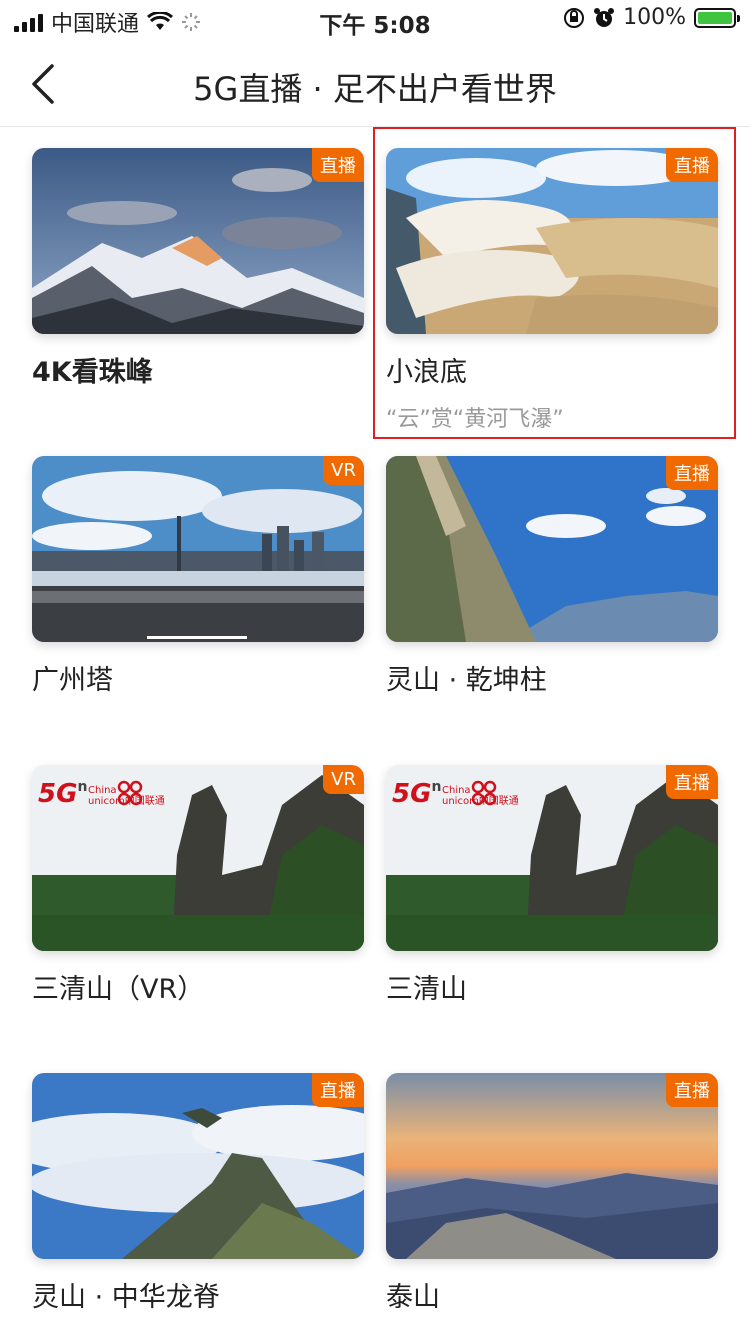 This screenshot has height=1334, width=750. I want to click on card-thumbnail: 5Gn China unicom中国联通 VR, so click(198, 858).